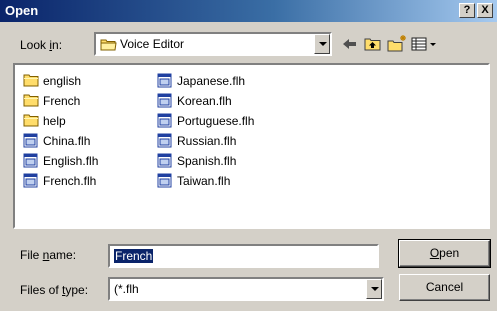  What do you see at coordinates (134, 256) in the screenshot?
I see `file-name-value: French` at bounding box center [134, 256].